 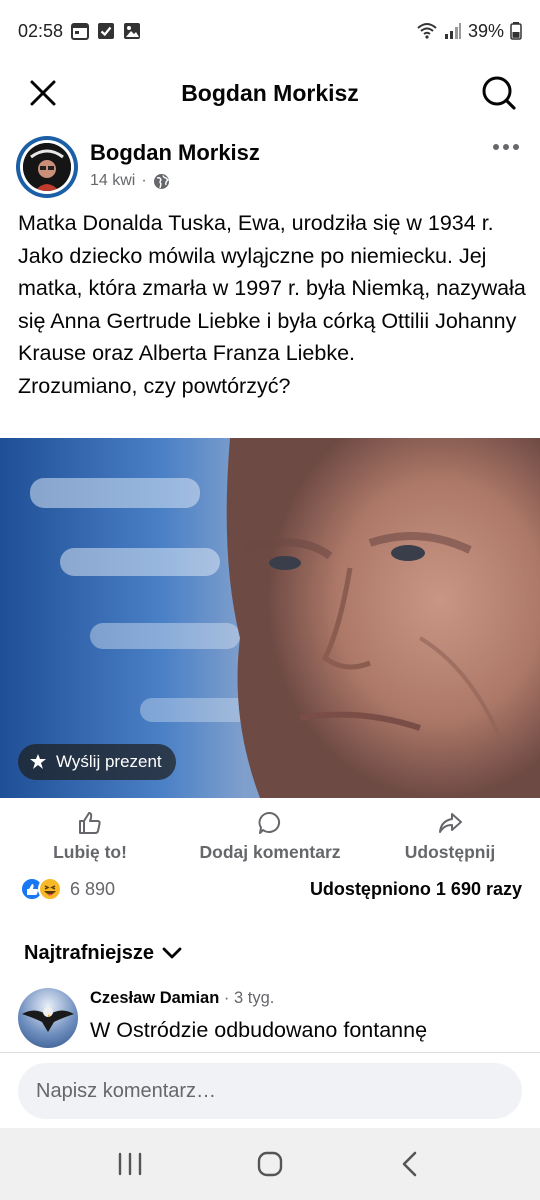 I want to click on reaction-icons, so click(x=41, y=889).